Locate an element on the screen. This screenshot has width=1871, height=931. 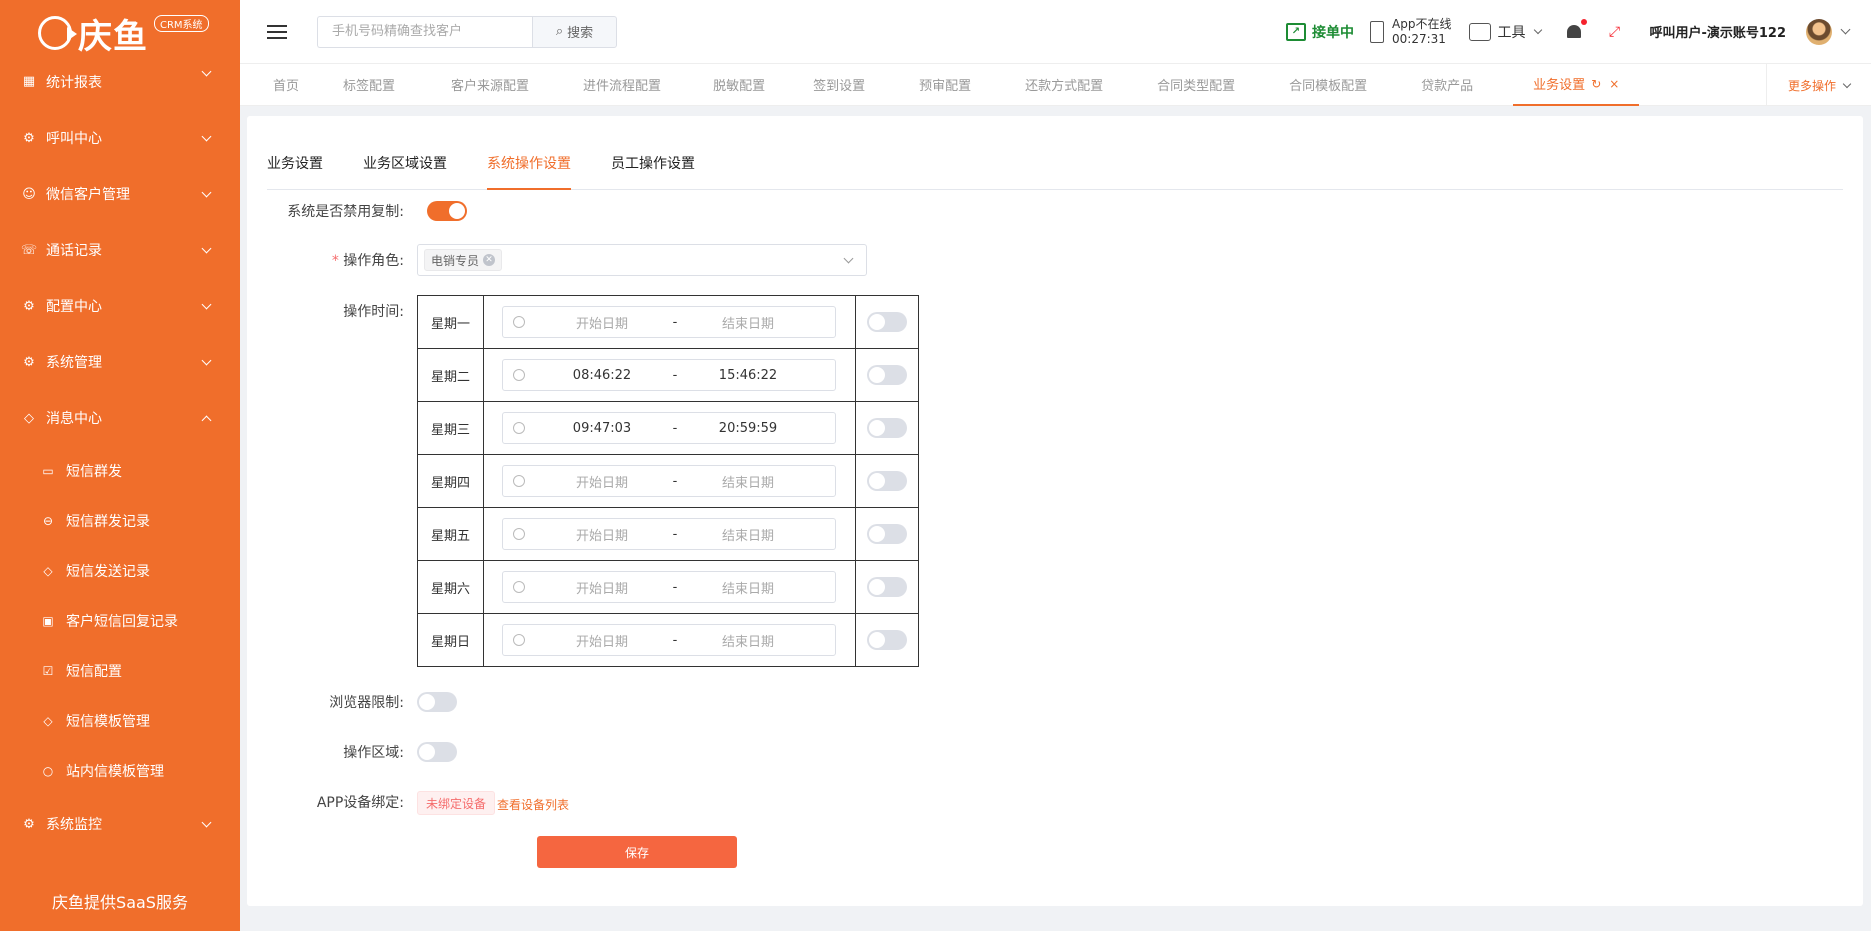
tab-loan-products: 贷款产品 is located at coordinates (1447, 85).